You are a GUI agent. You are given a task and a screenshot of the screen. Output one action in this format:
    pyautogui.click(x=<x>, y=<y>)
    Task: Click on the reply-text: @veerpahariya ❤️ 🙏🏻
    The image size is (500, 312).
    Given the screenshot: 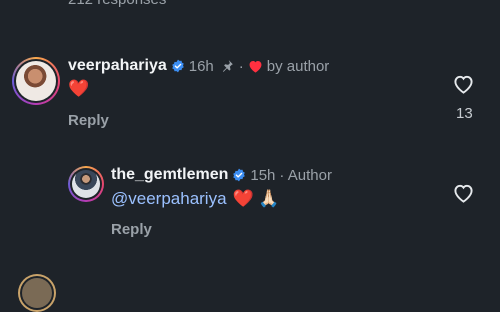 What is the action you would take?
    pyautogui.click(x=195, y=199)
    